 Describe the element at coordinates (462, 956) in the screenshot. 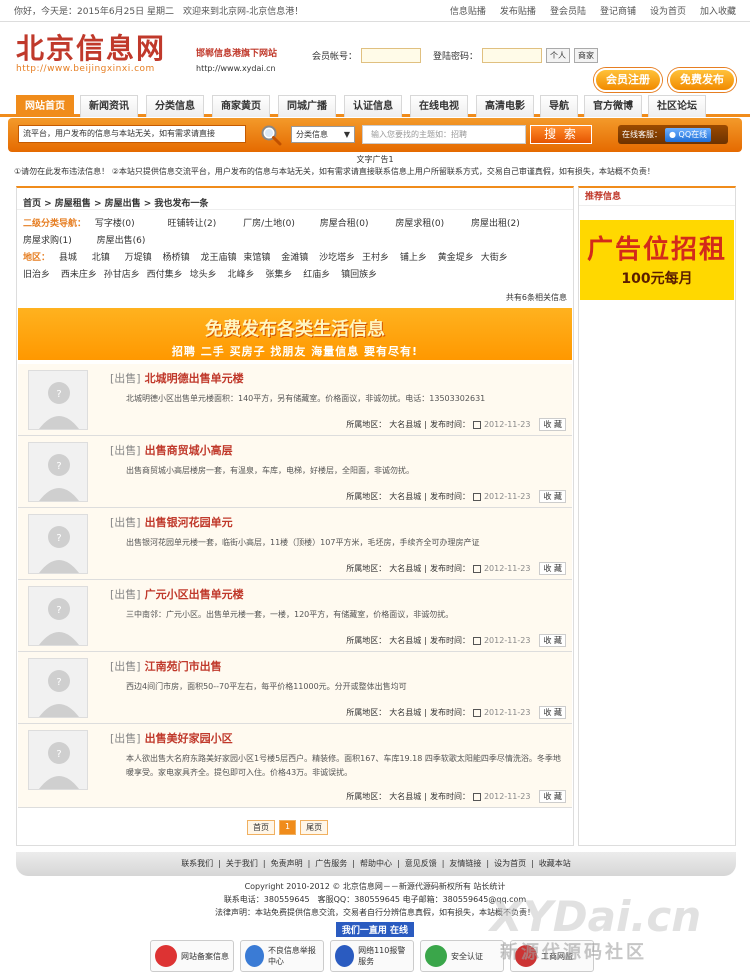

I see `badge-security: 安全认证` at that location.